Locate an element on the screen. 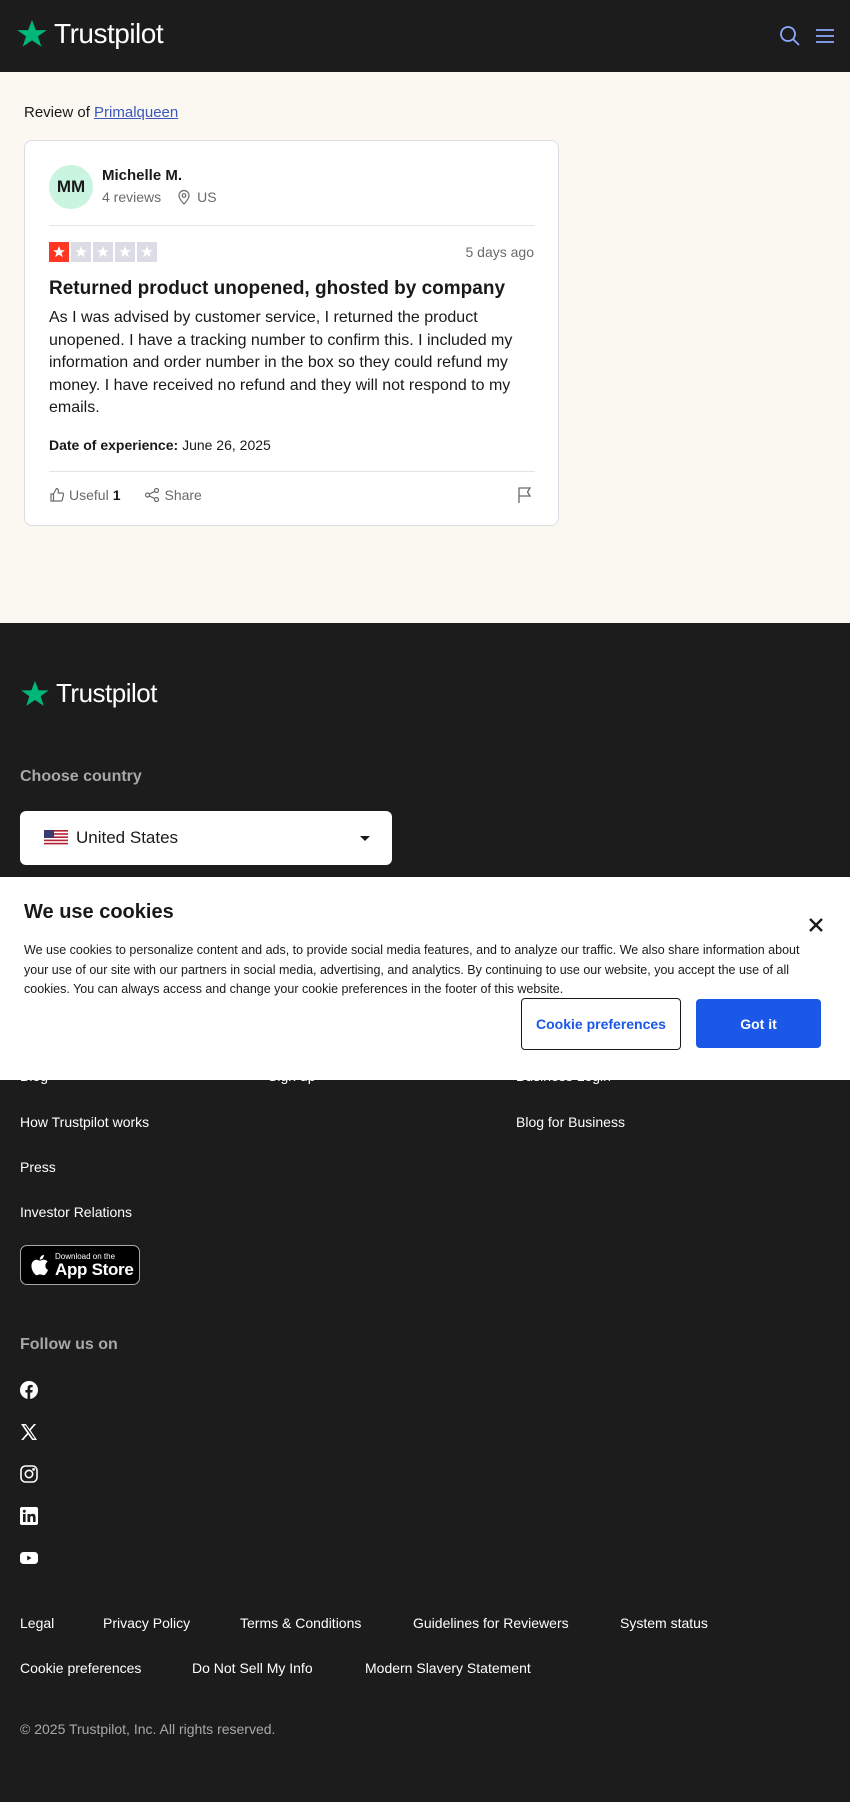 Image resolution: width=850 pixels, height=1802 pixels. date-of-experience: Date of experience: June 26, 2025 is located at coordinates (160, 445).